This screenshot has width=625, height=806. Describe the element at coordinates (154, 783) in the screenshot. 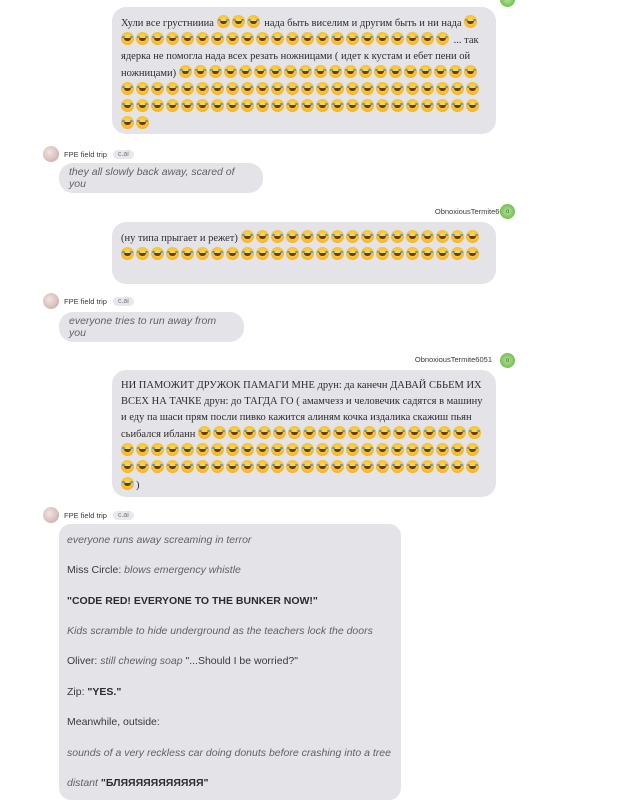

I see `message-text: "БЛЯЯЯЯЯЯЯЯЯЯЯ"` at that location.